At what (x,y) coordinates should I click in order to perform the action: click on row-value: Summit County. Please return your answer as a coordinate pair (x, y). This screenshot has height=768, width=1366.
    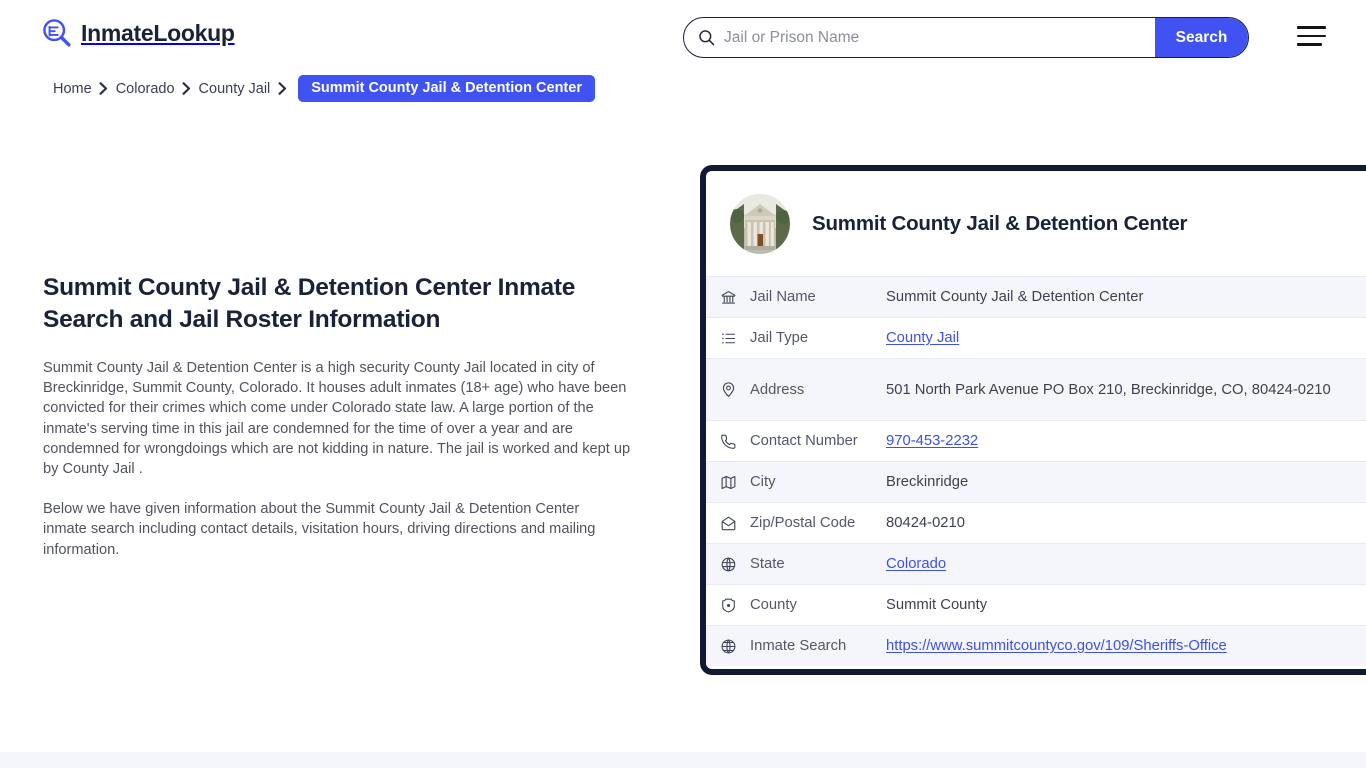
    Looking at the image, I should click on (937, 605).